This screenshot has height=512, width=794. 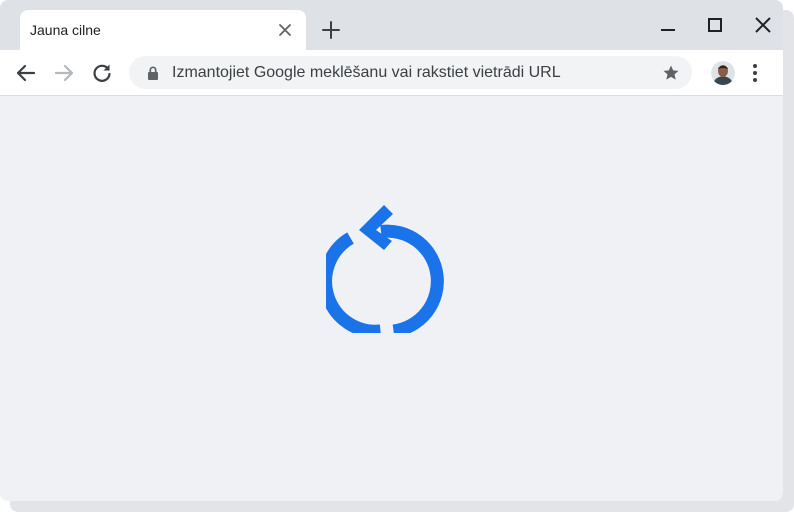 I want to click on lock-icon, so click(x=153, y=73).